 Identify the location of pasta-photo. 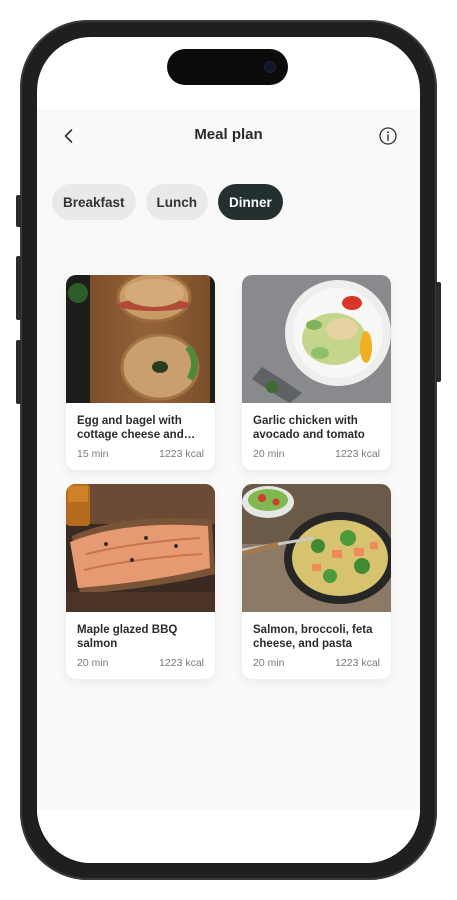
(316, 548).